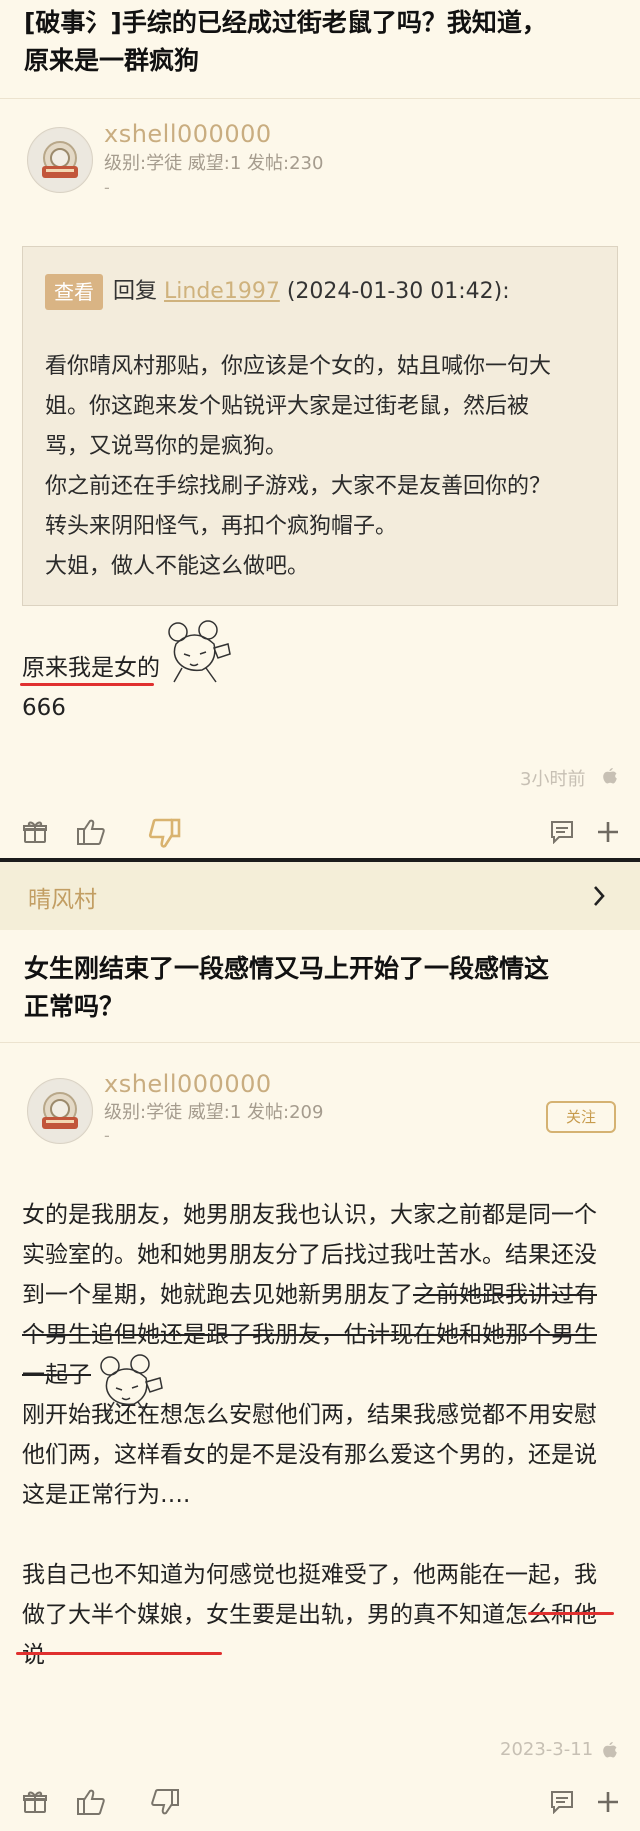 The height and width of the screenshot is (1831, 640). I want to click on body-line: 我自己也不知道为何感觉也挺难受了，他两能在一起，我, so click(309, 1575).